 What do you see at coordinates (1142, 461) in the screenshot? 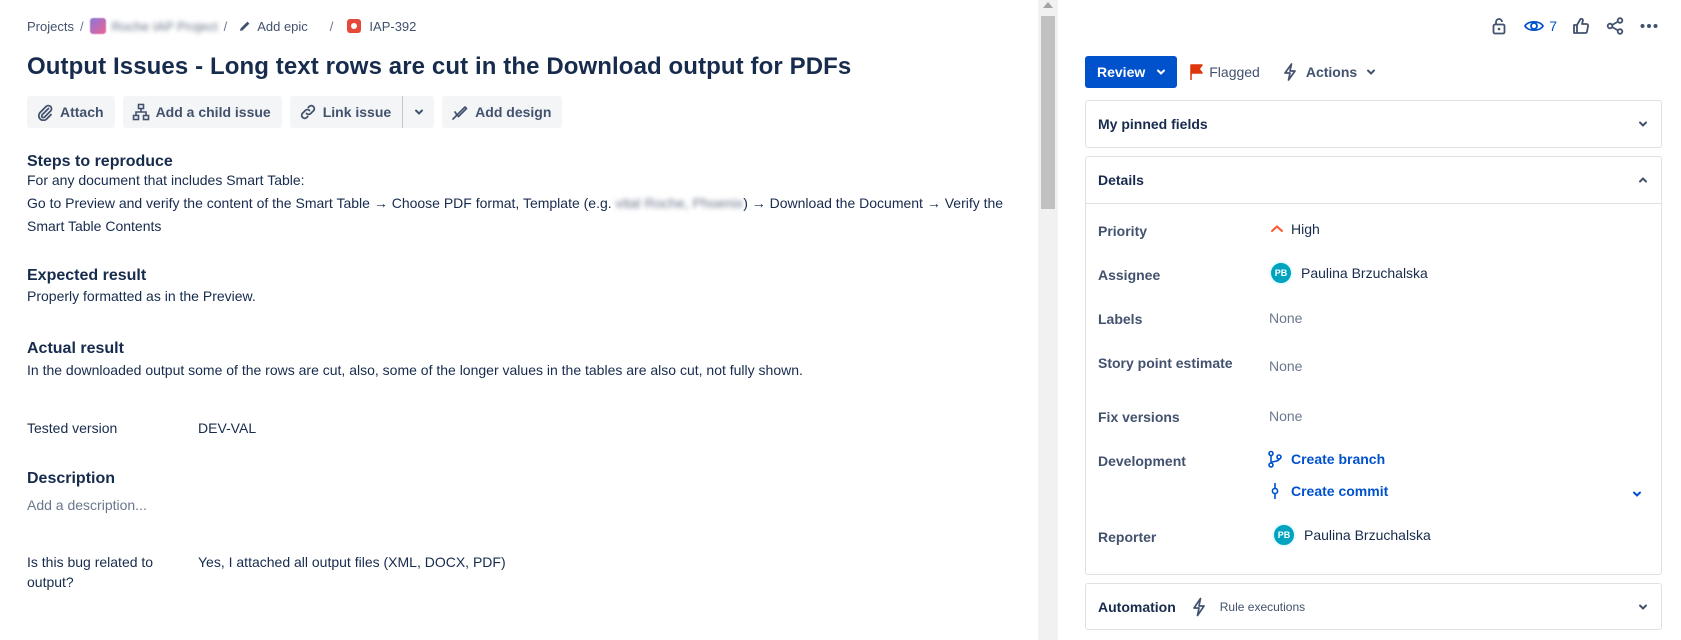
I see `development-label: Development` at bounding box center [1142, 461].